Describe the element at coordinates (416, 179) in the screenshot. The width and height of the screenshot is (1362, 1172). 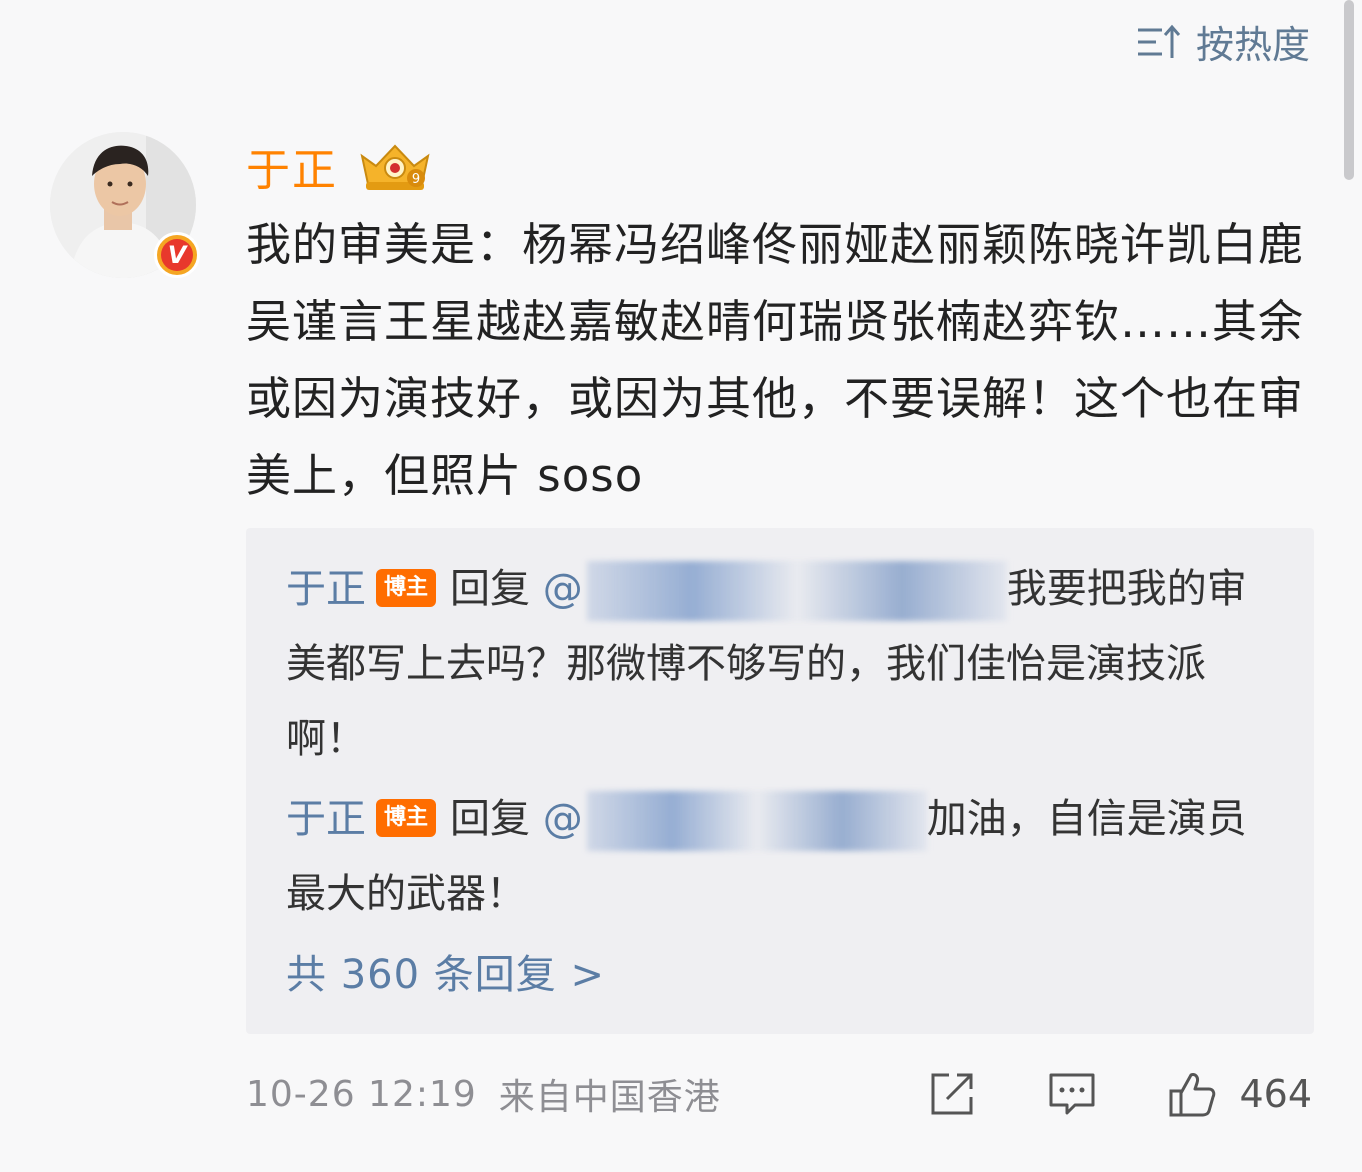
I see `svg-text: 9` at that location.